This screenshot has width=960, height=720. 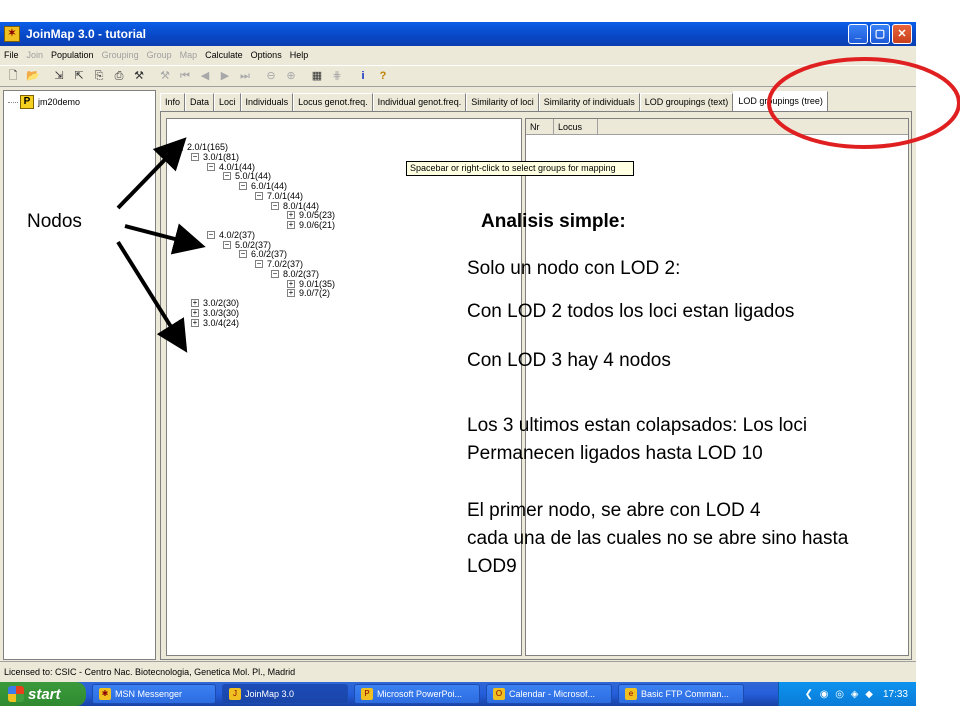 I want to click on tab-lod-groupings-tree: LOD groupings (tree), so click(x=780, y=101).